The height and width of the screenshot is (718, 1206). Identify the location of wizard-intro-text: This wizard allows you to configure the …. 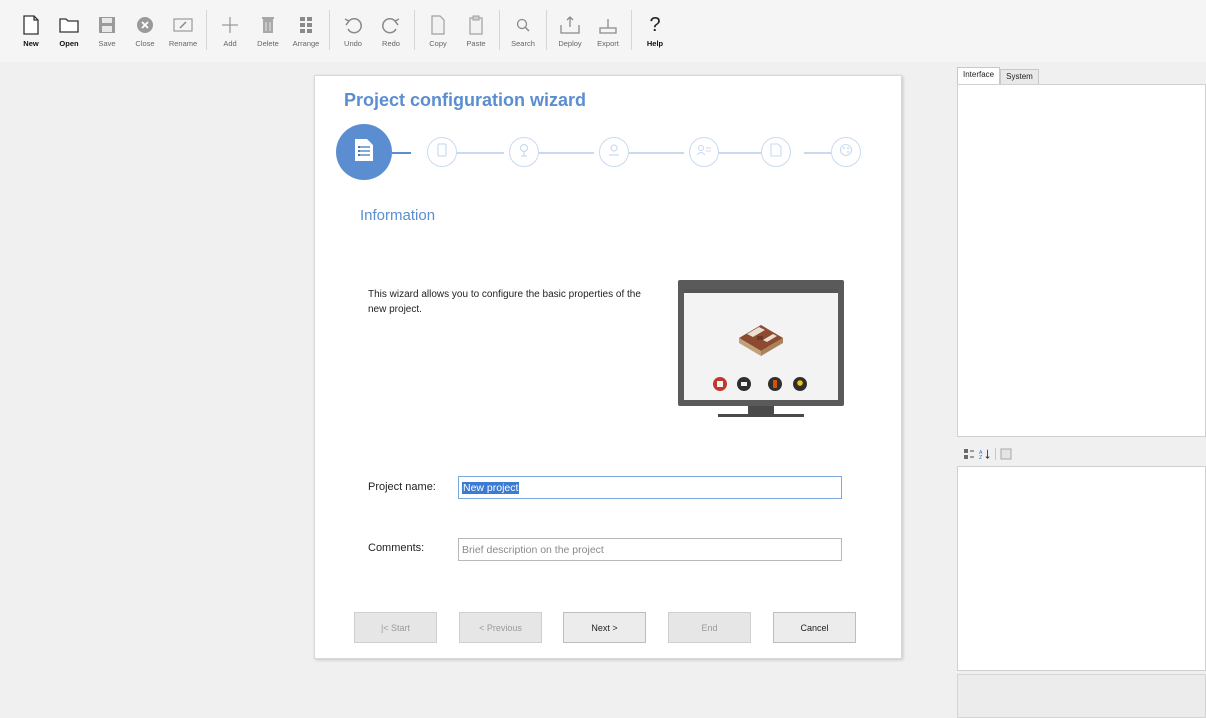
(504, 302).